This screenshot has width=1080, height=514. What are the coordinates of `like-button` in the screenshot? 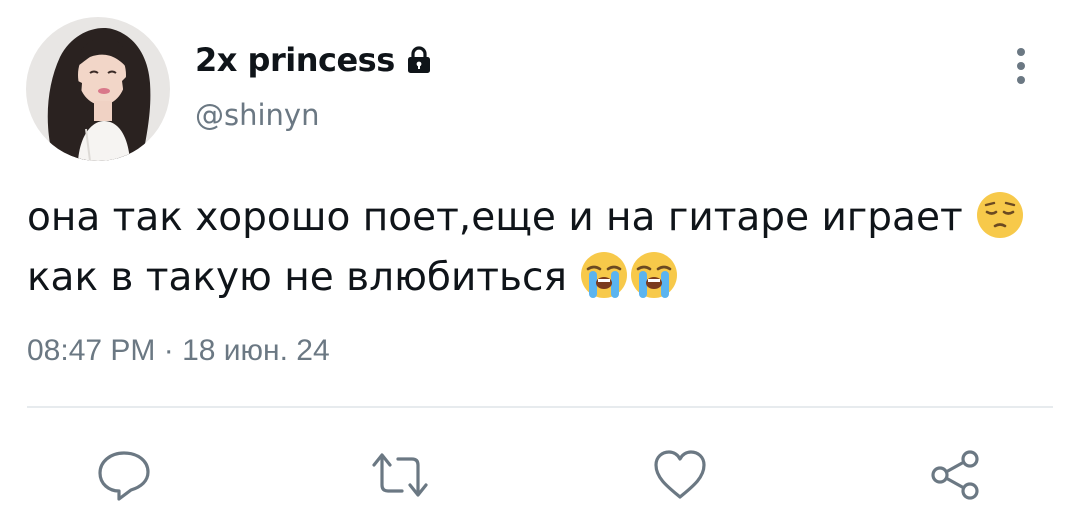 It's located at (680, 475).